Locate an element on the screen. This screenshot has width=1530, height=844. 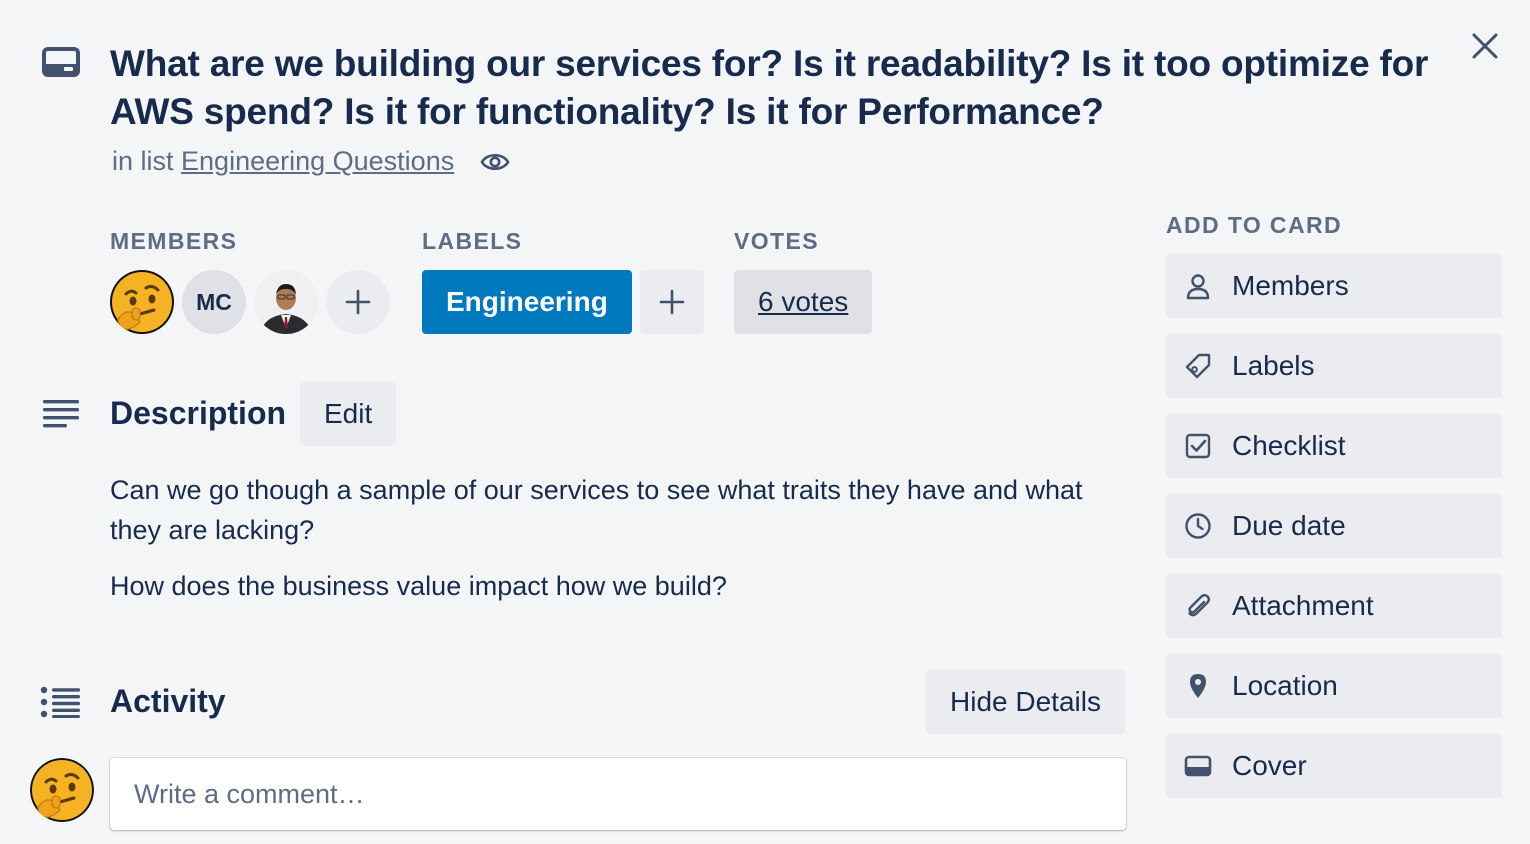
activity-title: Activity is located at coordinates (168, 701).